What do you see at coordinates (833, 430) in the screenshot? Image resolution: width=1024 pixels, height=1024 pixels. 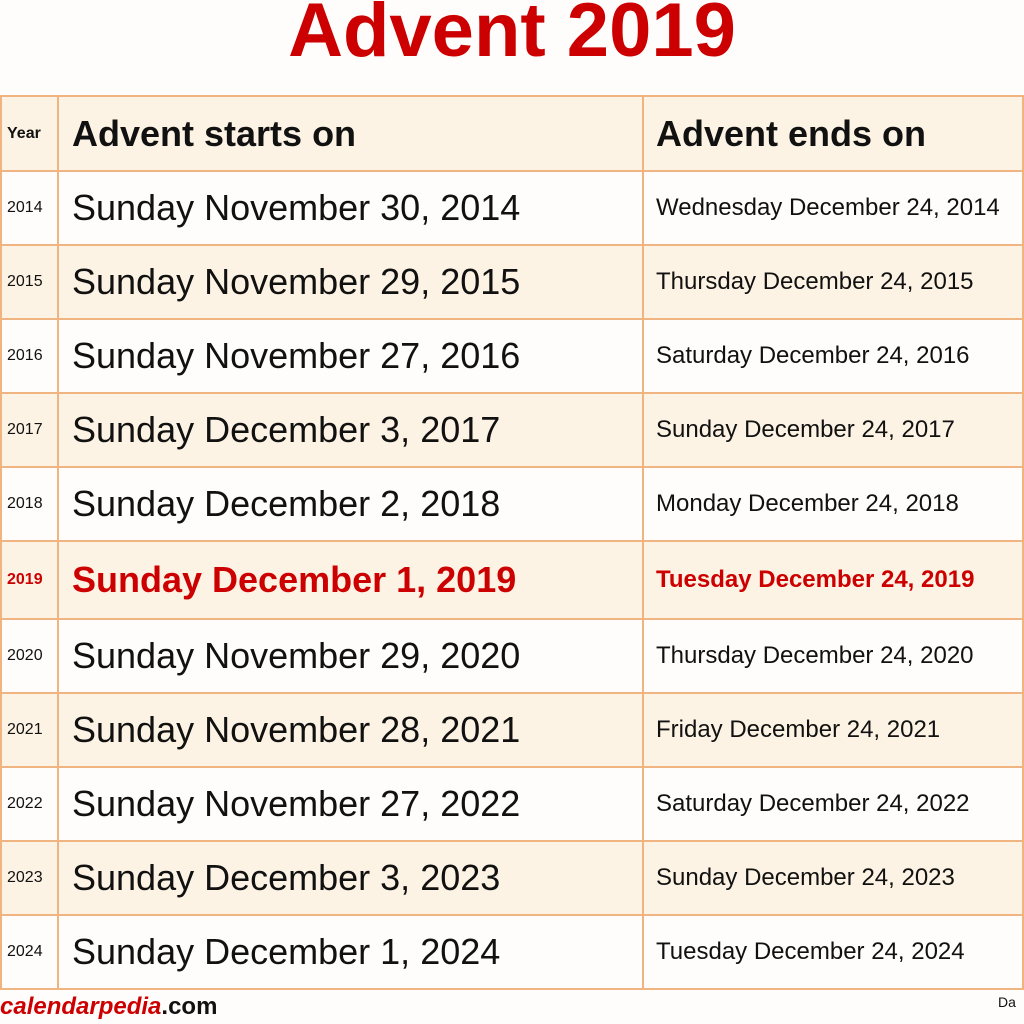 I see `end-date-cell: Sunday December 24, 2017` at bounding box center [833, 430].